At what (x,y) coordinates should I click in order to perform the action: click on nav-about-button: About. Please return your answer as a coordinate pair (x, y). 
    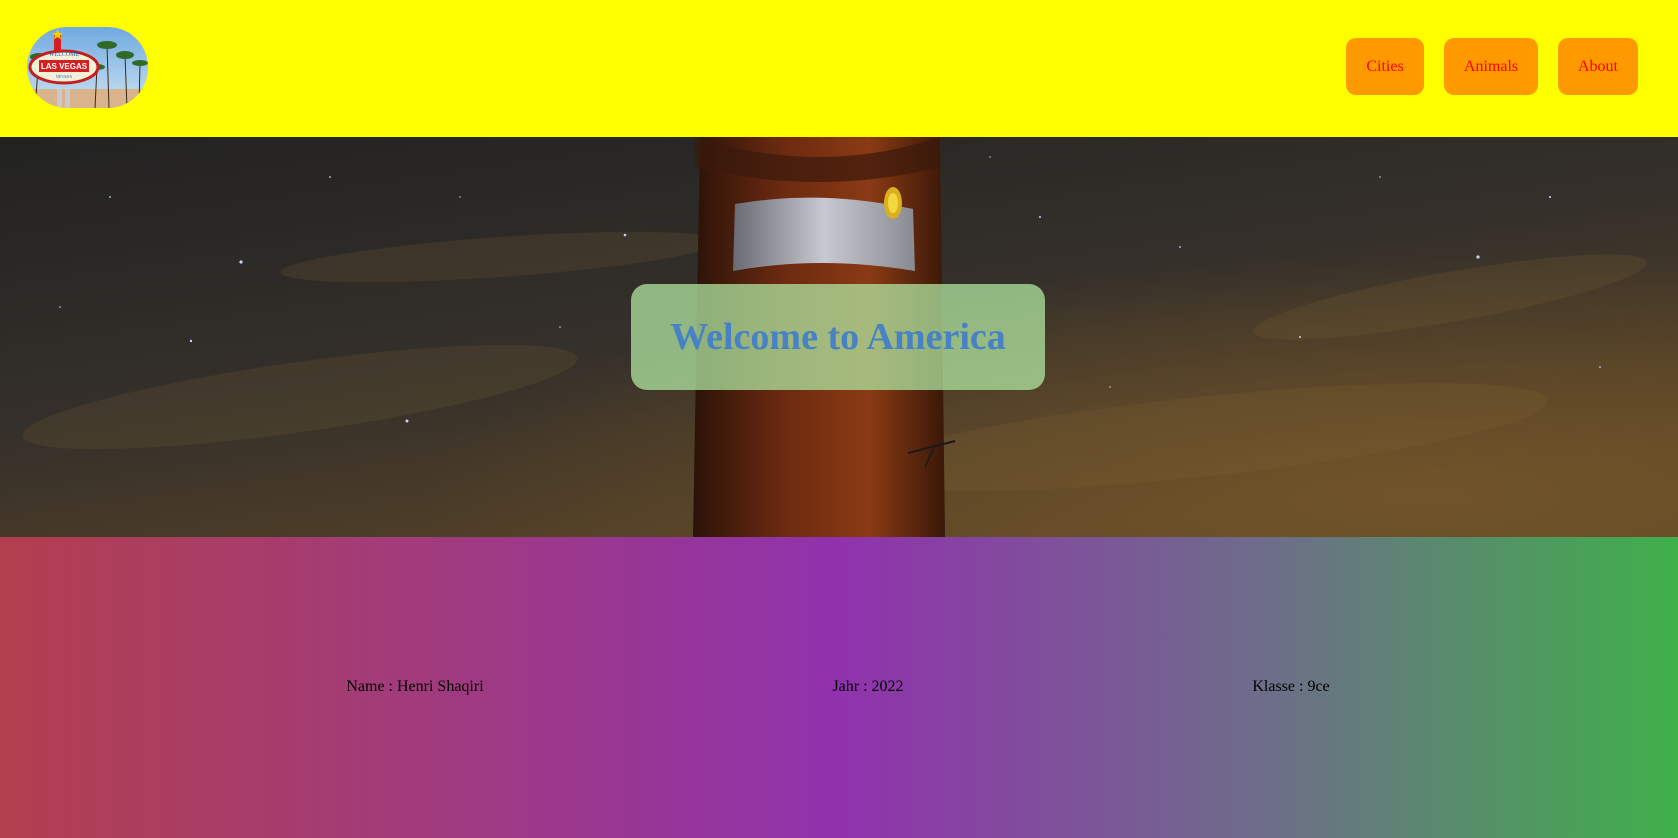
    Looking at the image, I should click on (1598, 66).